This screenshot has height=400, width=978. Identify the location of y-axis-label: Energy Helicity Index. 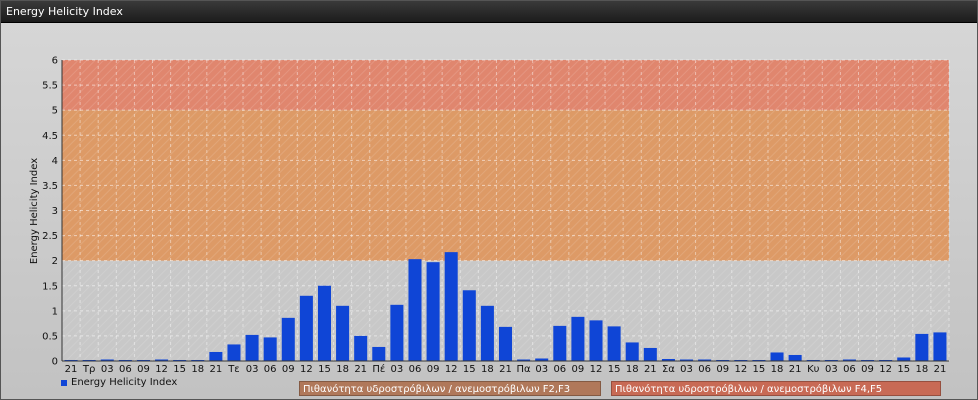
(34, 211).